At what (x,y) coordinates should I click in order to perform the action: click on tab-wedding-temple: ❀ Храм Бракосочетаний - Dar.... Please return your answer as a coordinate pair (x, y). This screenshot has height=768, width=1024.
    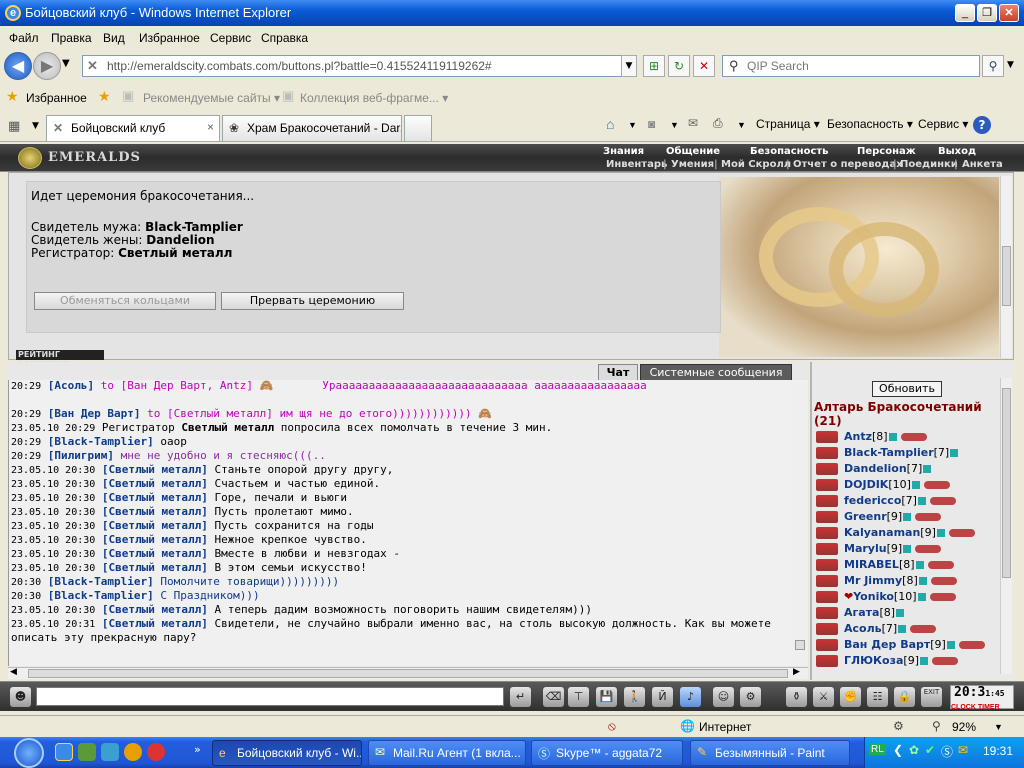
    Looking at the image, I should click on (312, 128).